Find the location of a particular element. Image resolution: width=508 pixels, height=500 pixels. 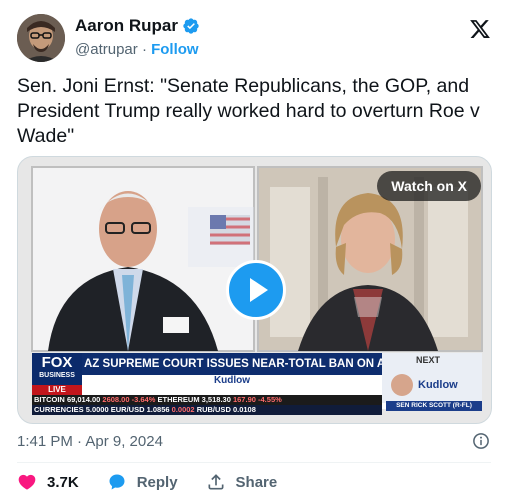

like-button: 3.7K is located at coordinates (48, 482).